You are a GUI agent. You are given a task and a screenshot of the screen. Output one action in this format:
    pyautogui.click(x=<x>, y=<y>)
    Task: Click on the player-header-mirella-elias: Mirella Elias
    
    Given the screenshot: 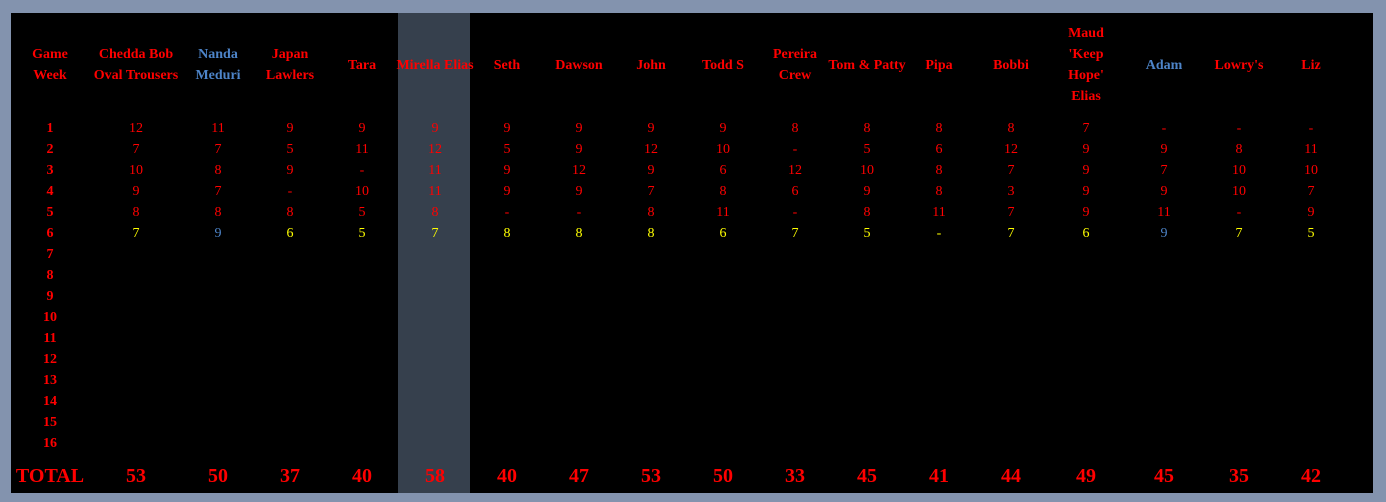 What is the action you would take?
    pyautogui.click(x=435, y=65)
    